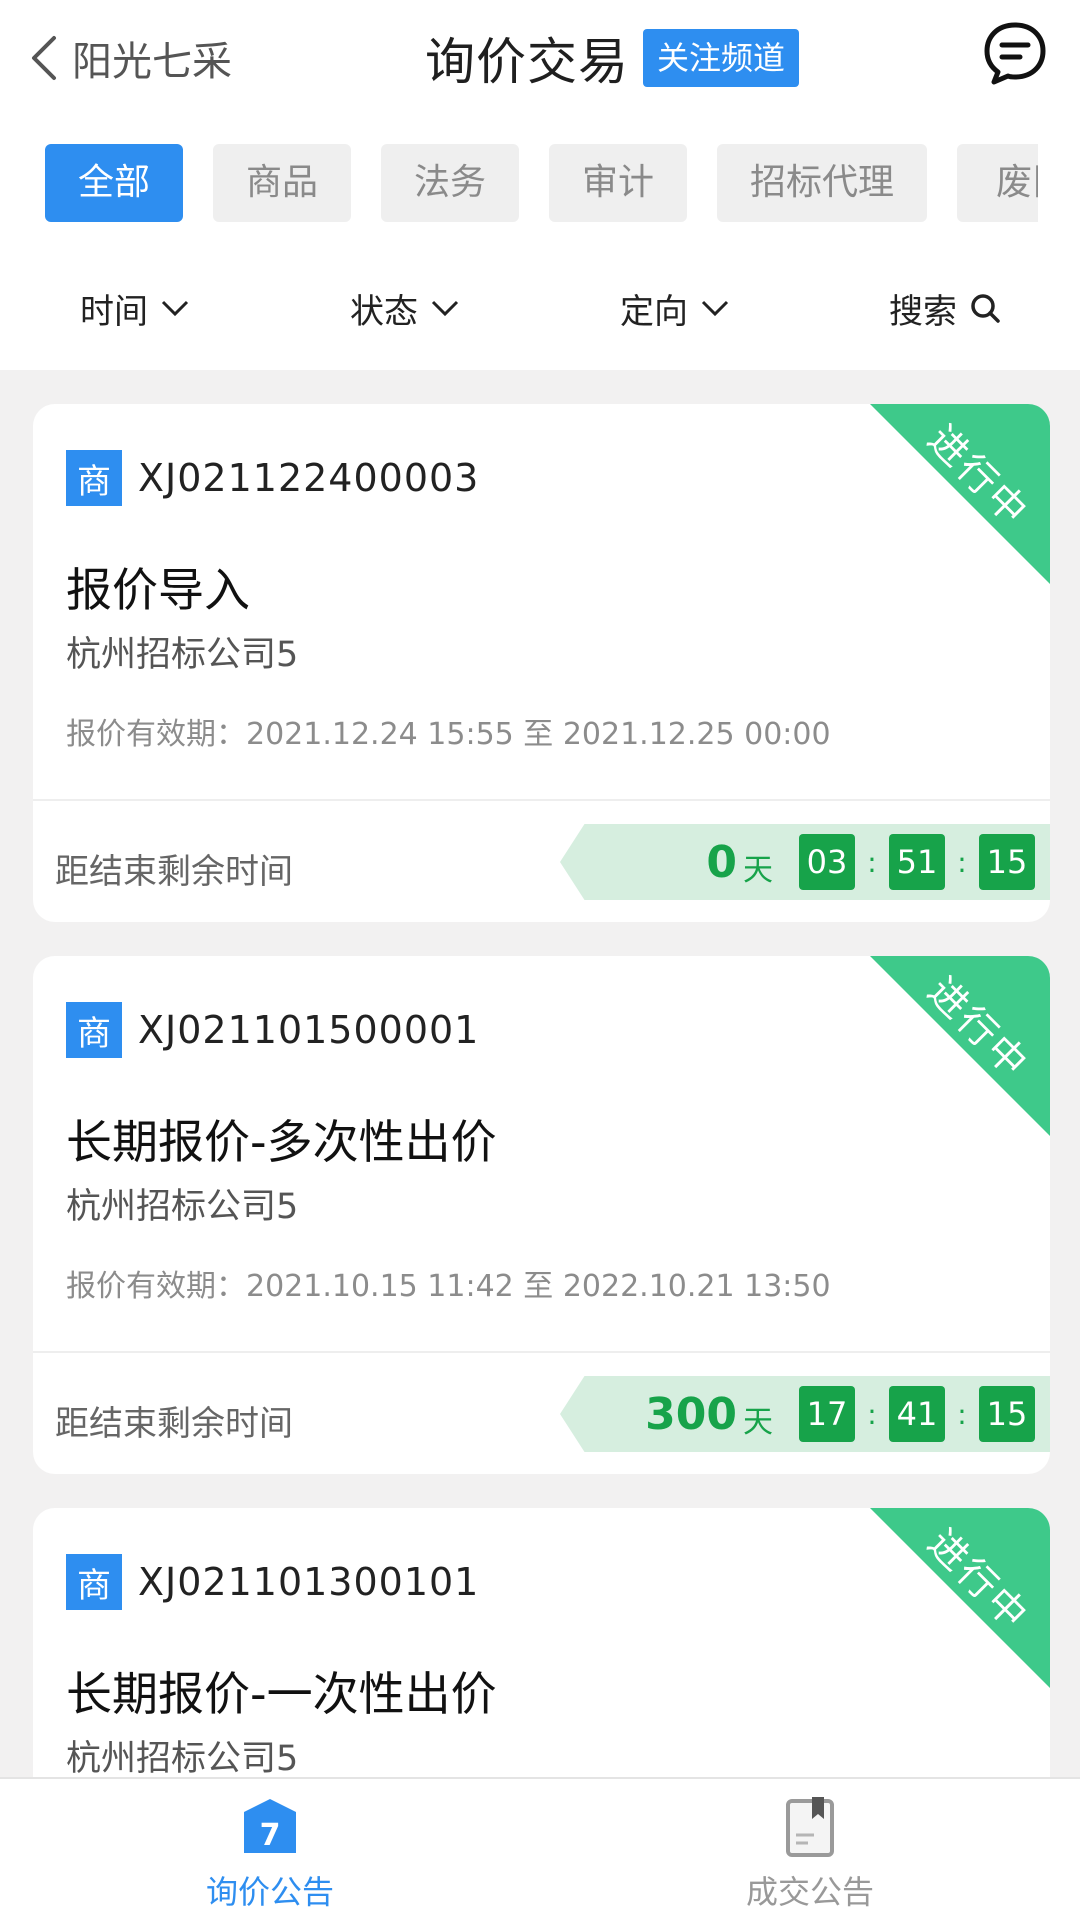 Image resolution: width=1080 pixels, height=1920 pixels. What do you see at coordinates (822, 183) in the screenshot?
I see `category-tab-bidding-agent: 招标代理` at bounding box center [822, 183].